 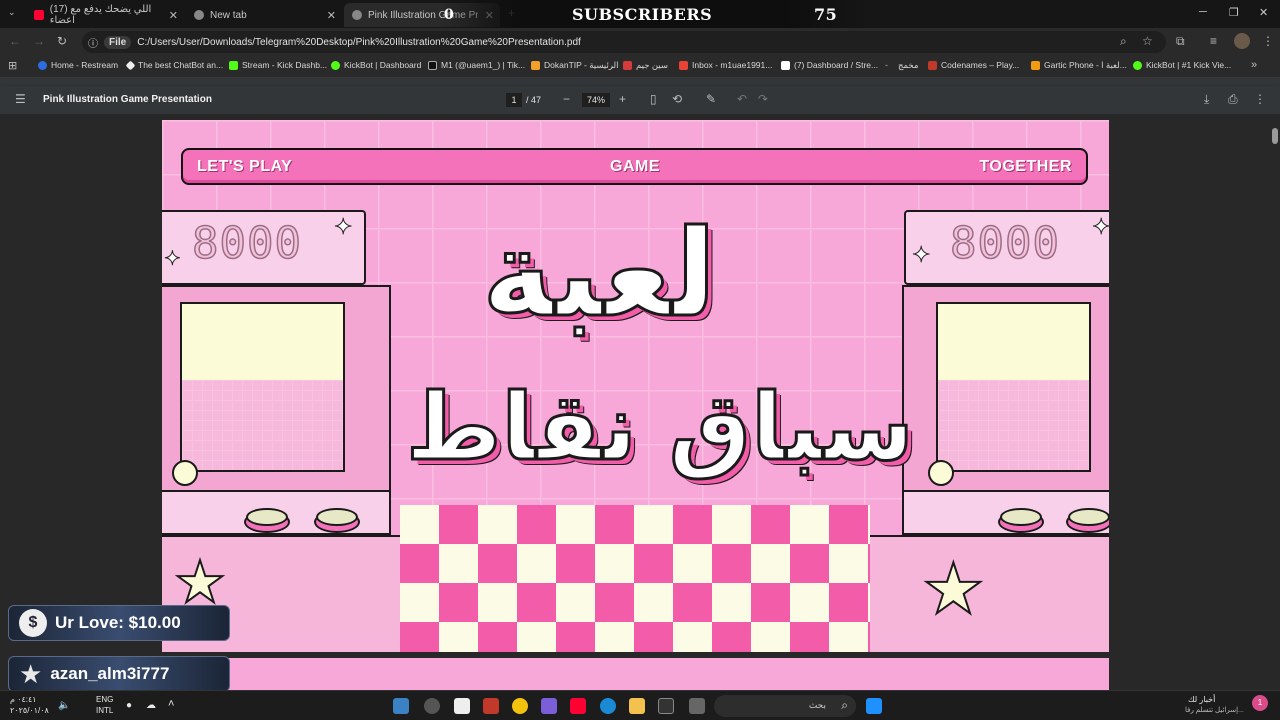 What do you see at coordinates (578, 706) in the screenshot?
I see `youtube-icon` at bounding box center [578, 706].